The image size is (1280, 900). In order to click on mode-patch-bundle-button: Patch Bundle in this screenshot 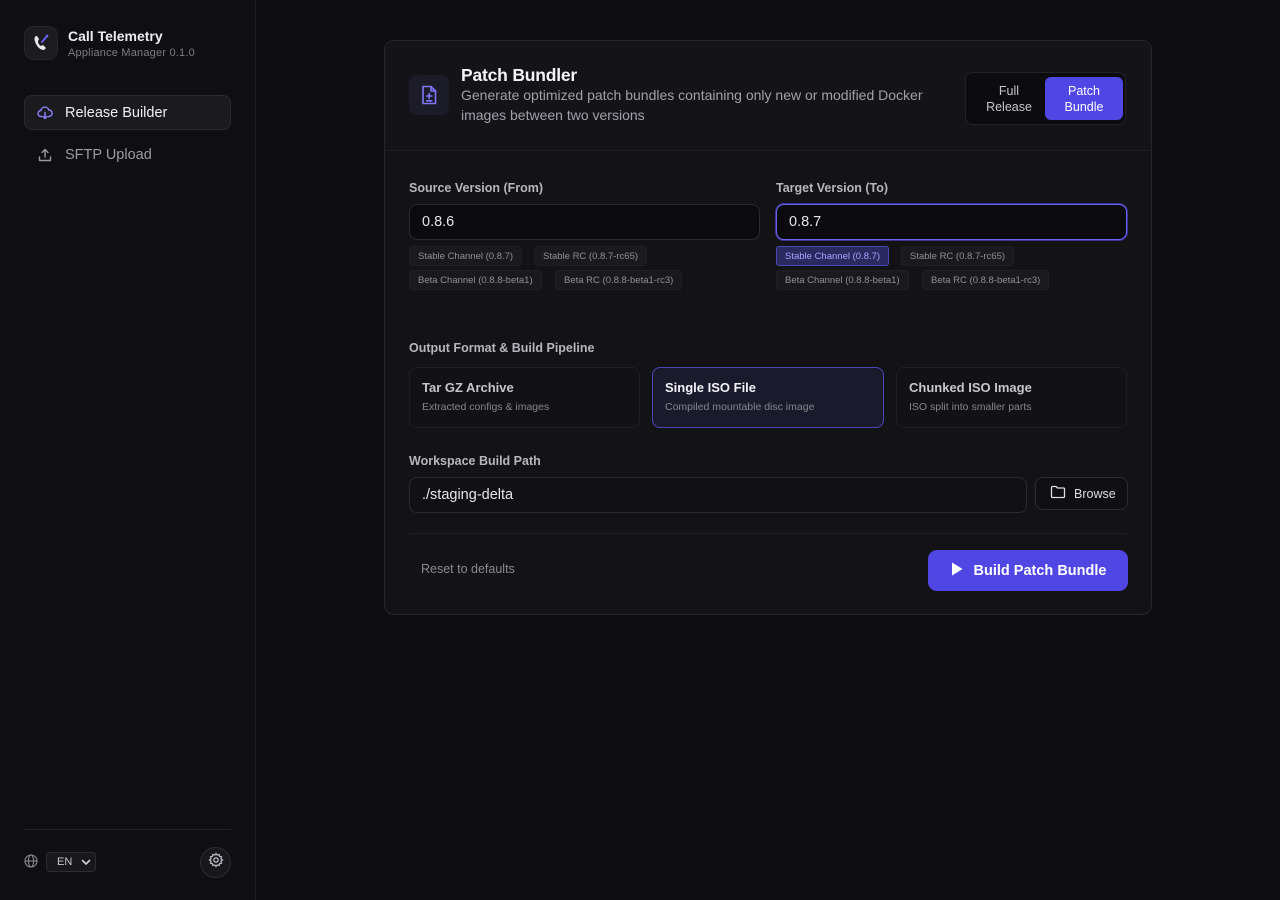, I will do `click(1084, 98)`.